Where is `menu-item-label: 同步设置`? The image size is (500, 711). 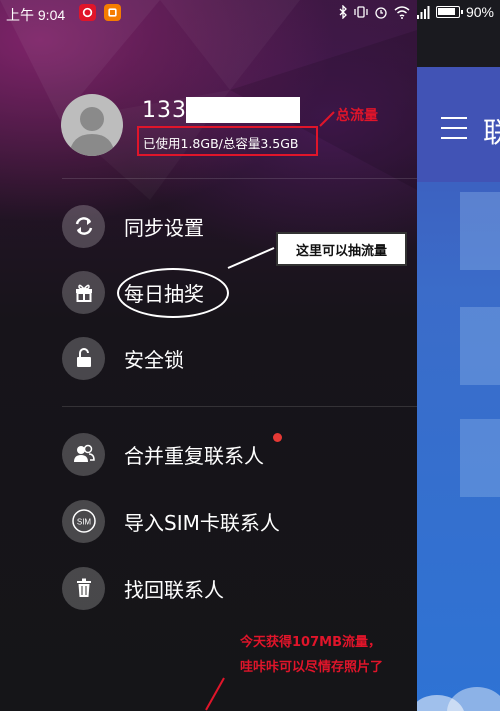 menu-item-label: 同步设置 is located at coordinates (164, 227).